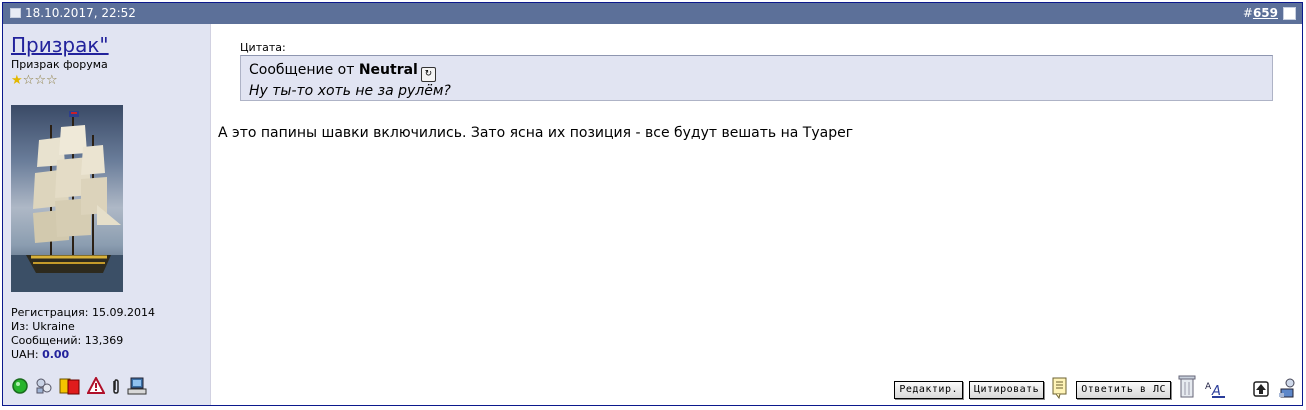  Describe the element at coordinates (83, 312) in the screenshot. I see `registration-date: Регистрация: 15.09.2014` at that location.